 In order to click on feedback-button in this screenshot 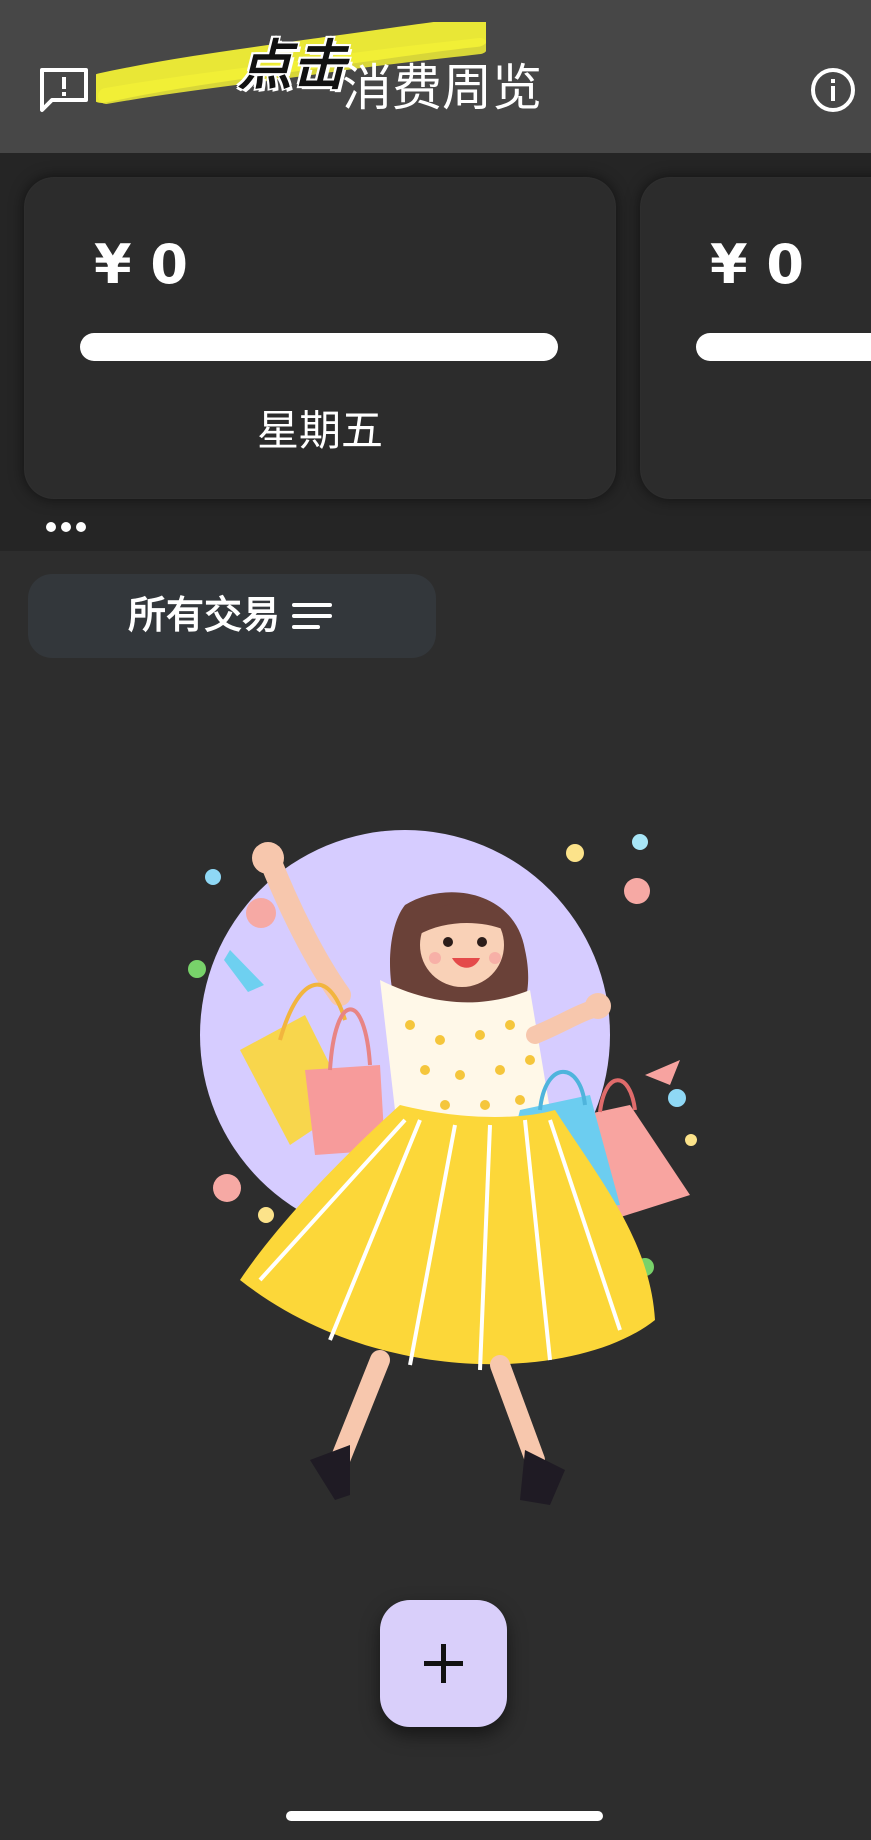, I will do `click(64, 90)`.